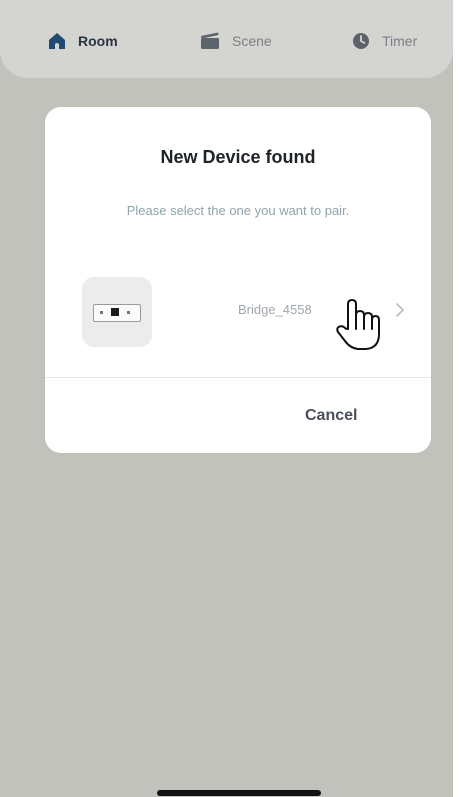 This screenshot has width=459, height=797. I want to click on clock-icon, so click(361, 41).